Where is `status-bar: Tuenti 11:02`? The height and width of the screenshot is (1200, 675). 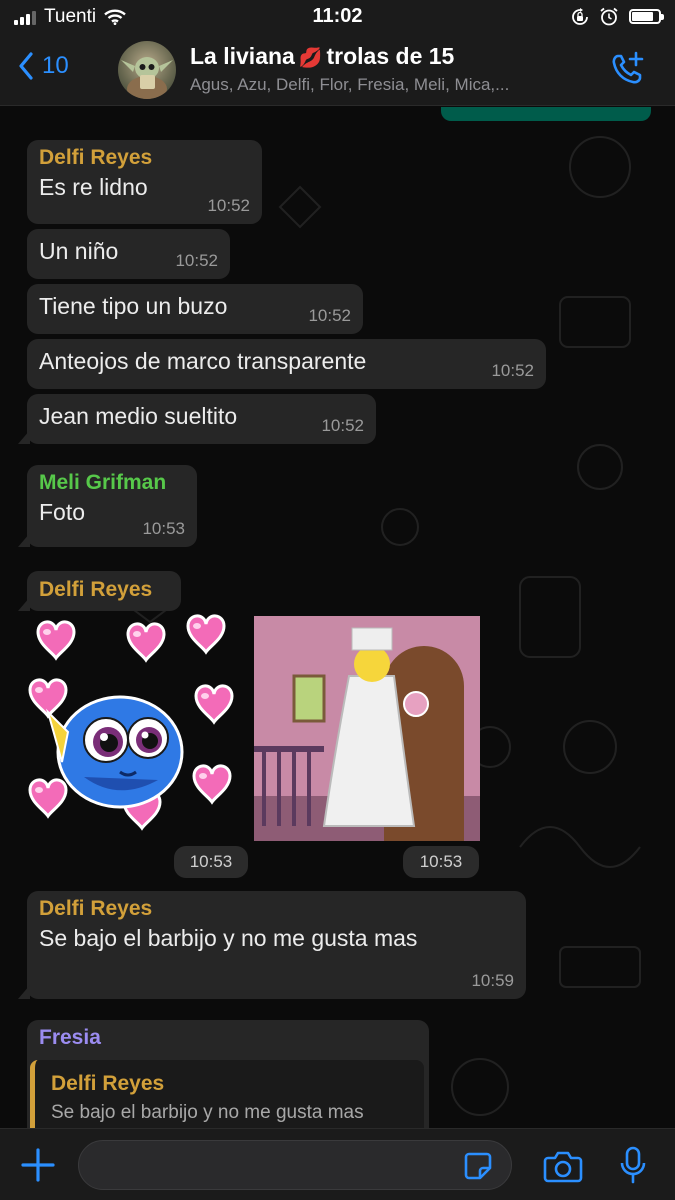 status-bar: Tuenti 11:02 is located at coordinates (337, 17).